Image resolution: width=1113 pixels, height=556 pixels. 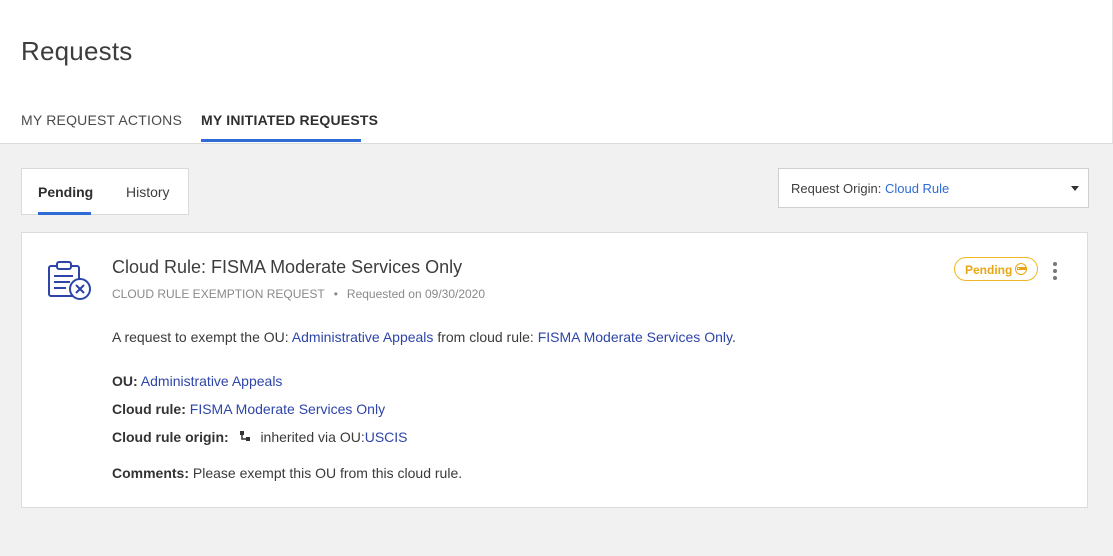 What do you see at coordinates (635, 337) in the screenshot?
I see `description-rule-link: FISMA Moderate Services Only` at bounding box center [635, 337].